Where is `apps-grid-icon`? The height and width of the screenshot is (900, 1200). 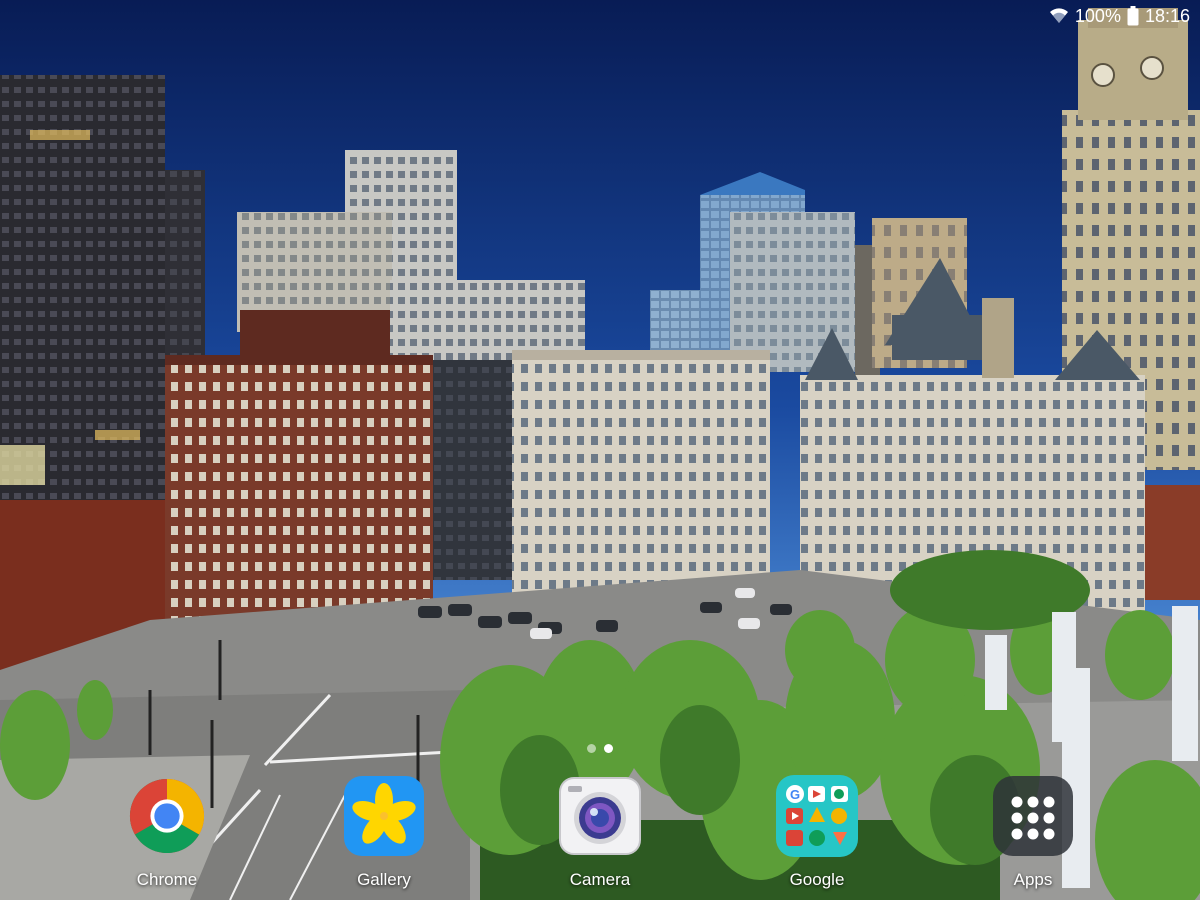
apps-grid-icon is located at coordinates (1033, 816).